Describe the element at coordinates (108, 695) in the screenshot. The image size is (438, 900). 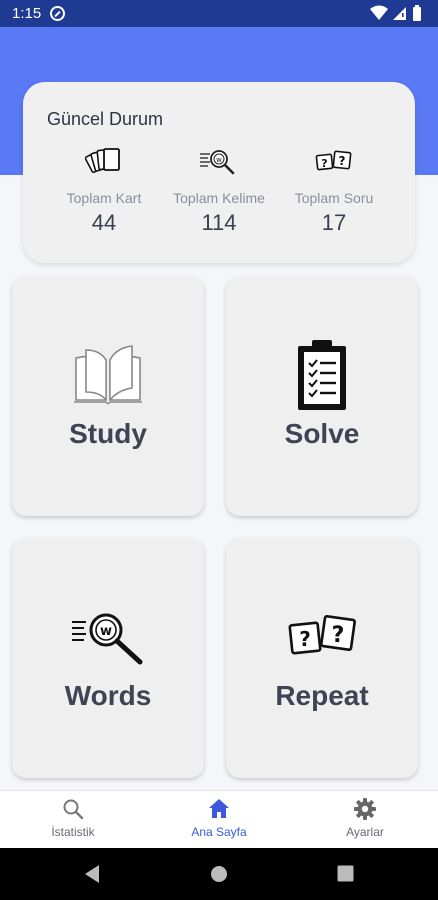
I see `words-label: Words` at that location.